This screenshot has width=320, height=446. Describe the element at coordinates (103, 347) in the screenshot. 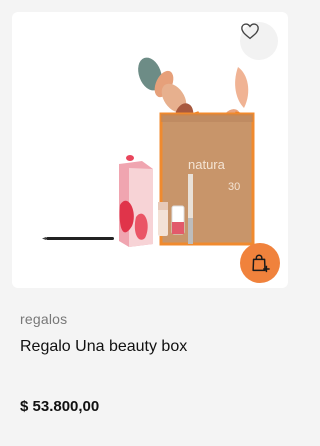

I see `product-title: Regalo Una beauty box` at that location.